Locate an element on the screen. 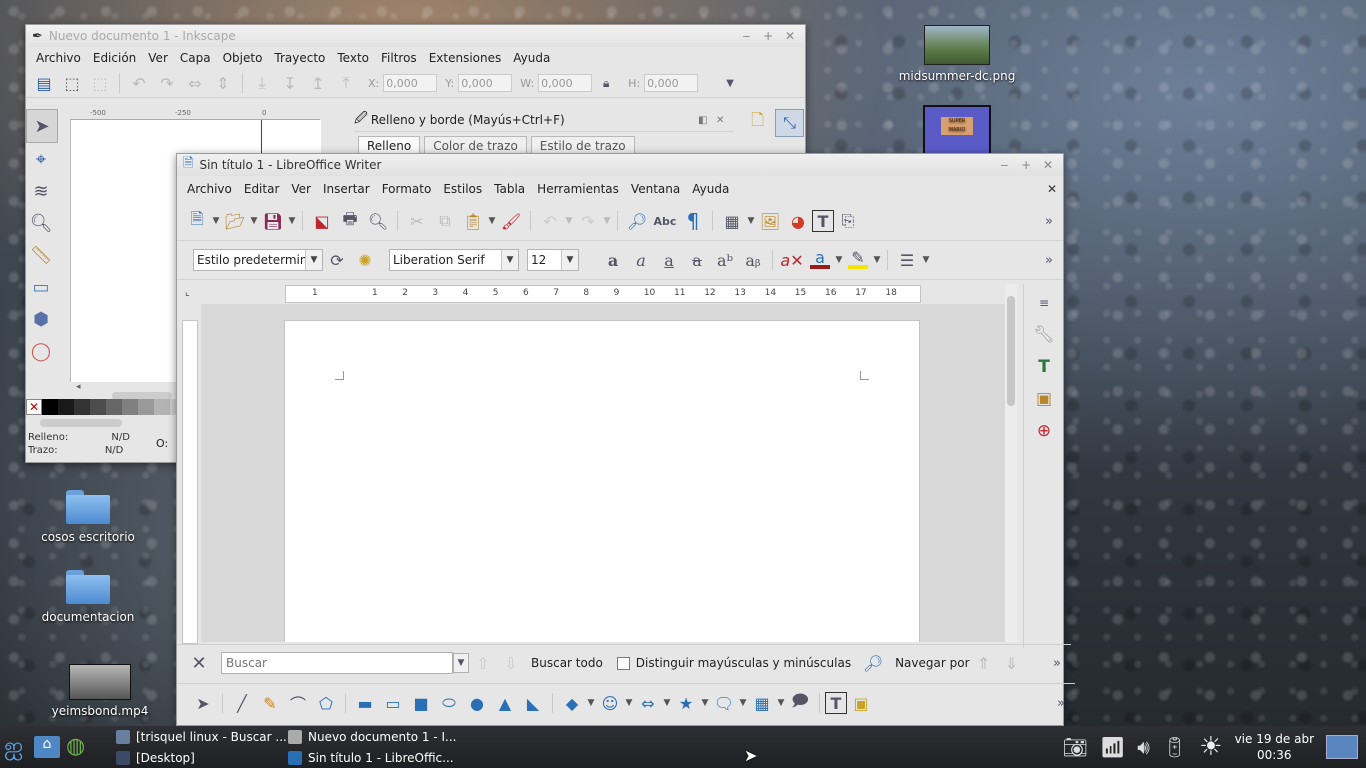 This screenshot has height=768, width=1366. y-input is located at coordinates (485, 83).